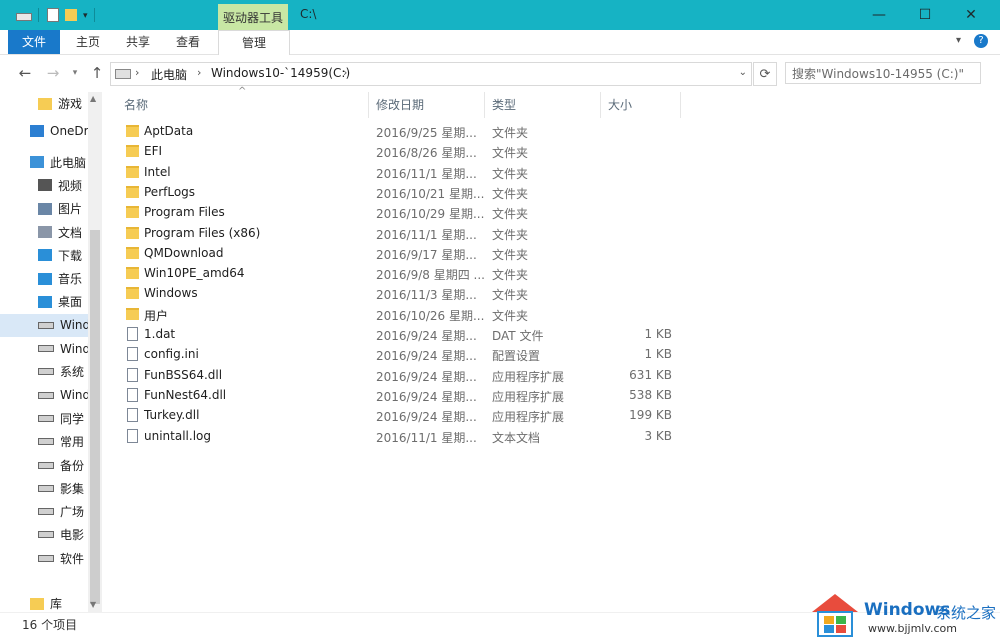  I want to click on drive-tools-context-tab: 驱动器工具, so click(253, 17).